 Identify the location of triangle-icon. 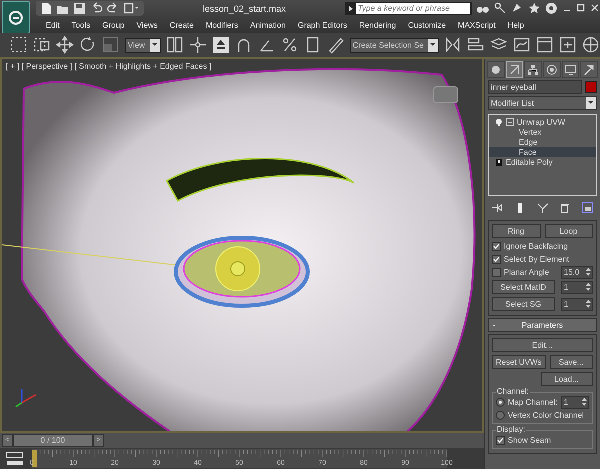
(350, 9).